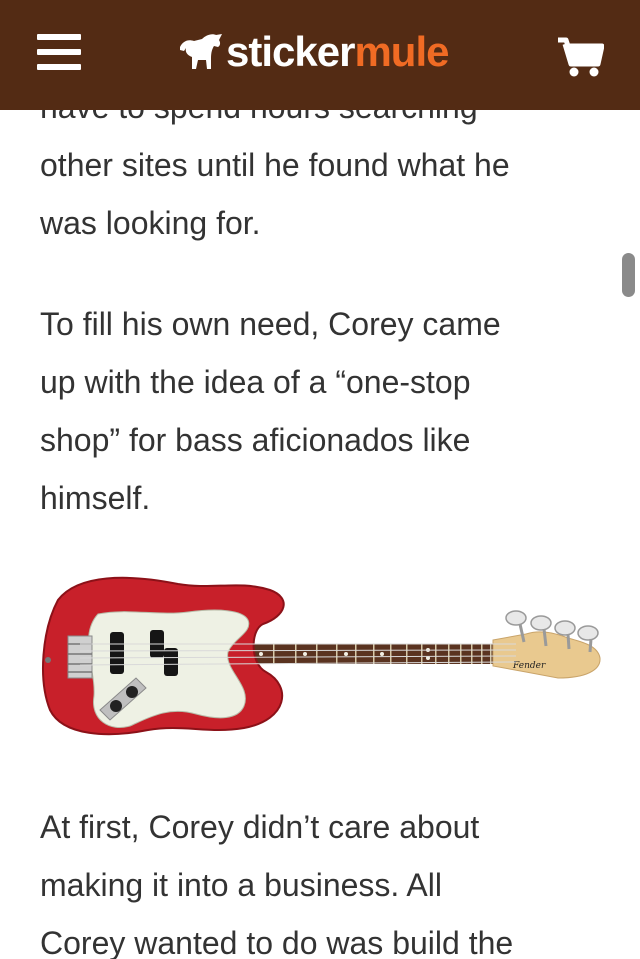 Image resolution: width=640 pixels, height=959 pixels. What do you see at coordinates (401, 51) in the screenshot?
I see `logo-text-mule: mule` at bounding box center [401, 51].